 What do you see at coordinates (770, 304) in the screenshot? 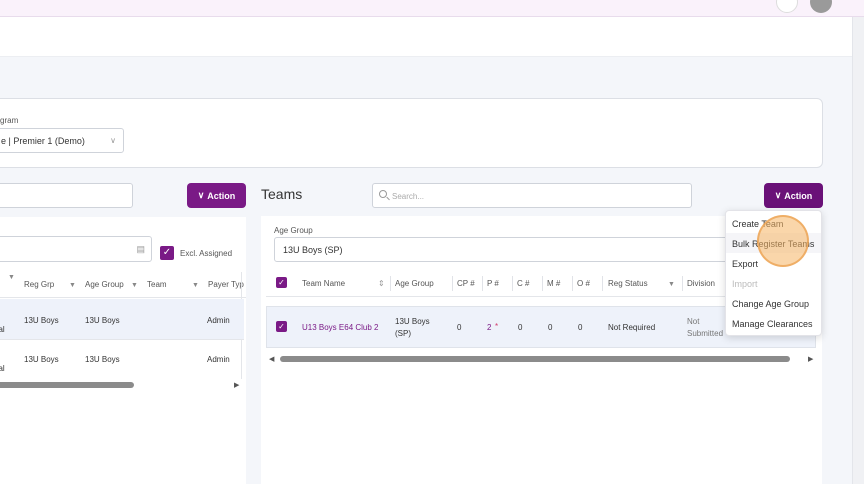
I see `menu-item-change-age-group: Change Age Group` at bounding box center [770, 304].